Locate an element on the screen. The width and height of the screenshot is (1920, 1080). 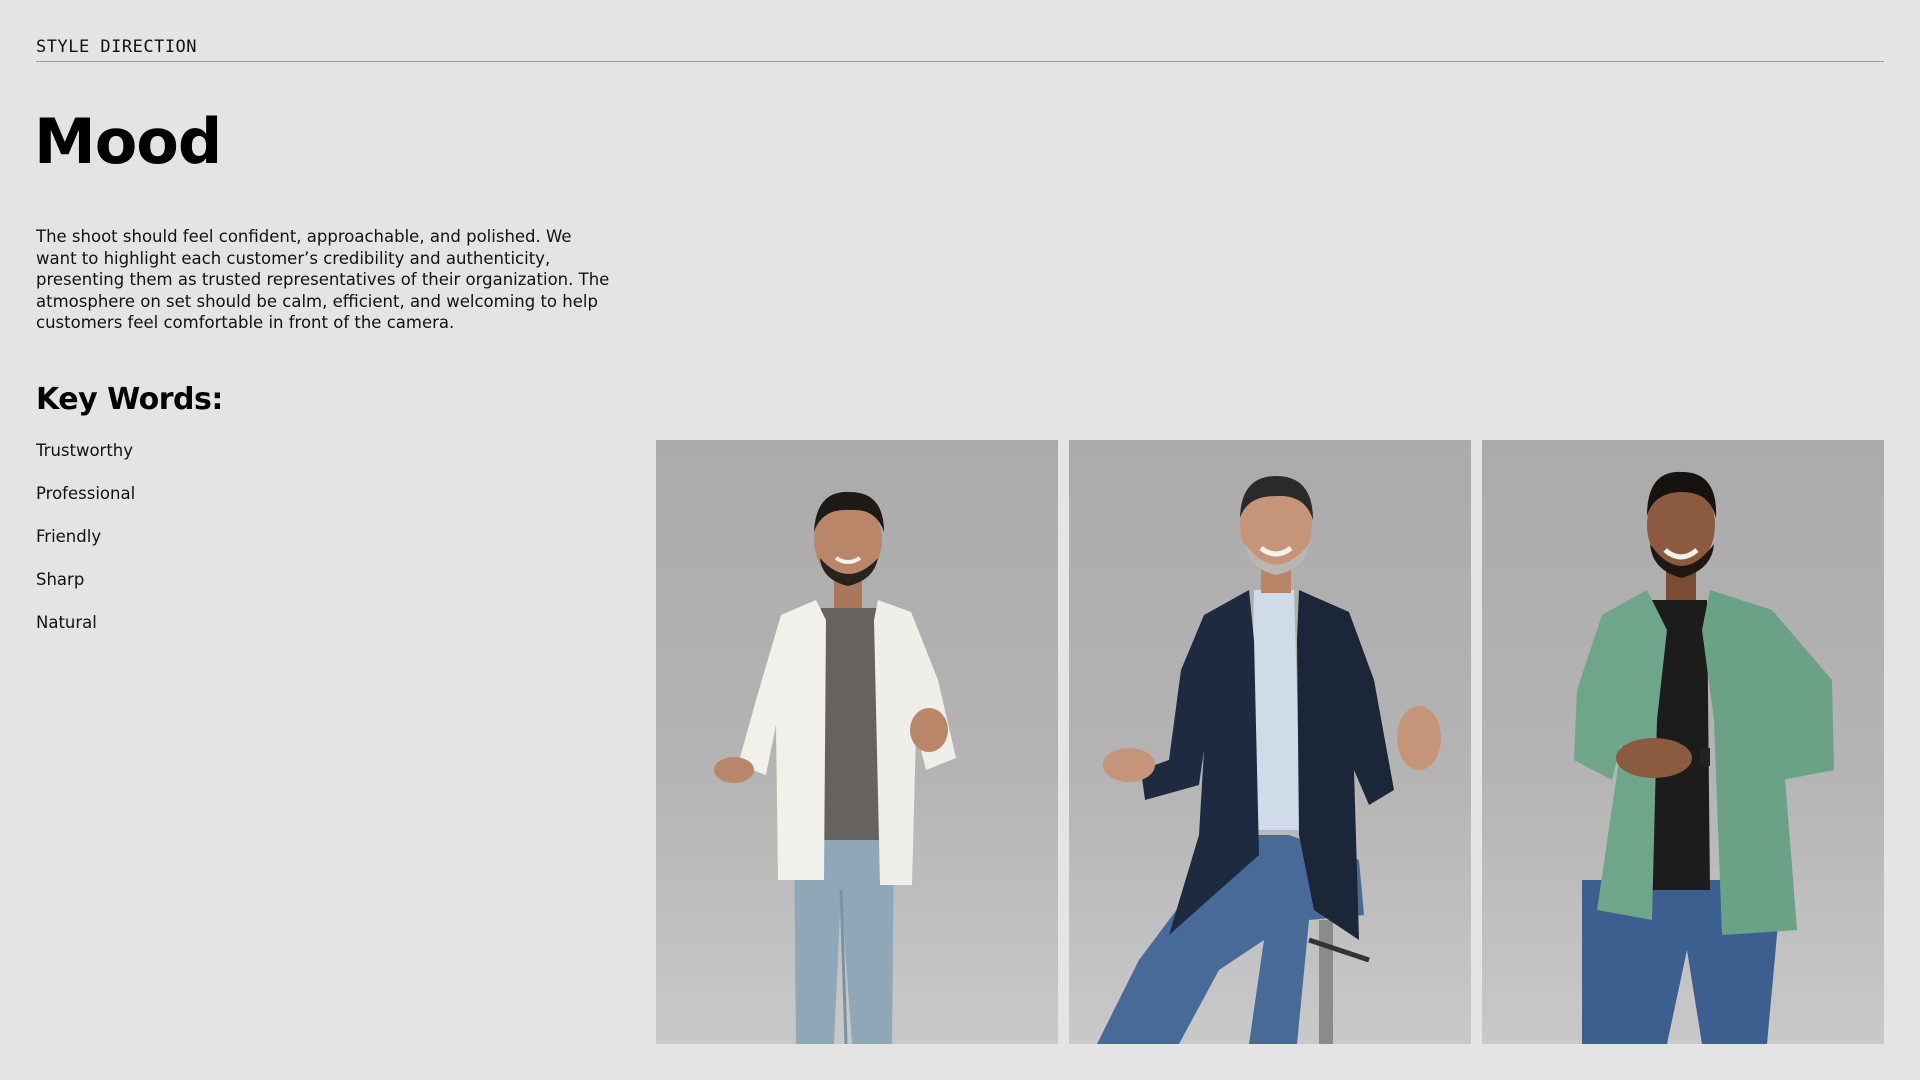
keyword-item: Sharp is located at coordinates (60, 579).